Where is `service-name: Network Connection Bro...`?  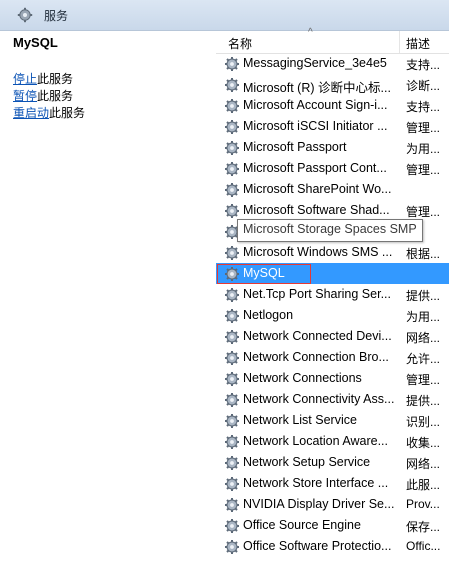 service-name: Network Connection Bro... is located at coordinates (316, 357).